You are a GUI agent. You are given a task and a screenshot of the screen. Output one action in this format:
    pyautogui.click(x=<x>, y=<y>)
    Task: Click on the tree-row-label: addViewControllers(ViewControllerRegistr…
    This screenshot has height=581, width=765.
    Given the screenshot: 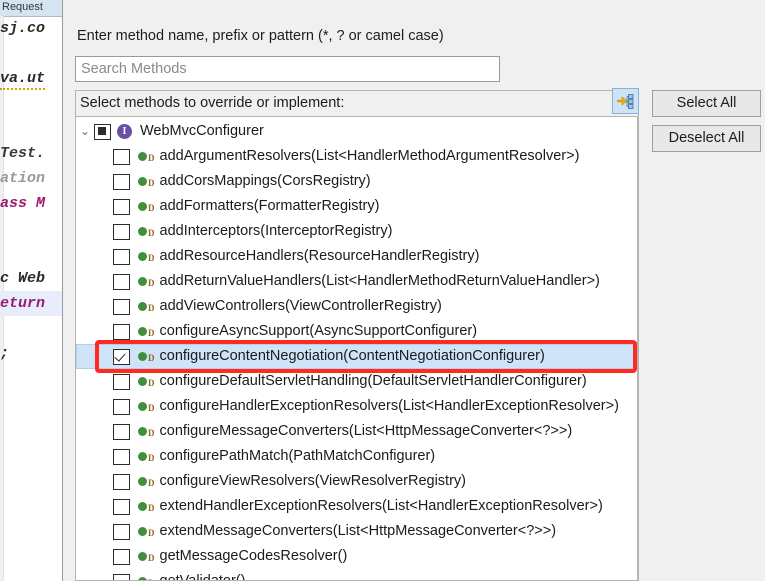 What is the action you would take?
    pyautogui.click(x=300, y=306)
    